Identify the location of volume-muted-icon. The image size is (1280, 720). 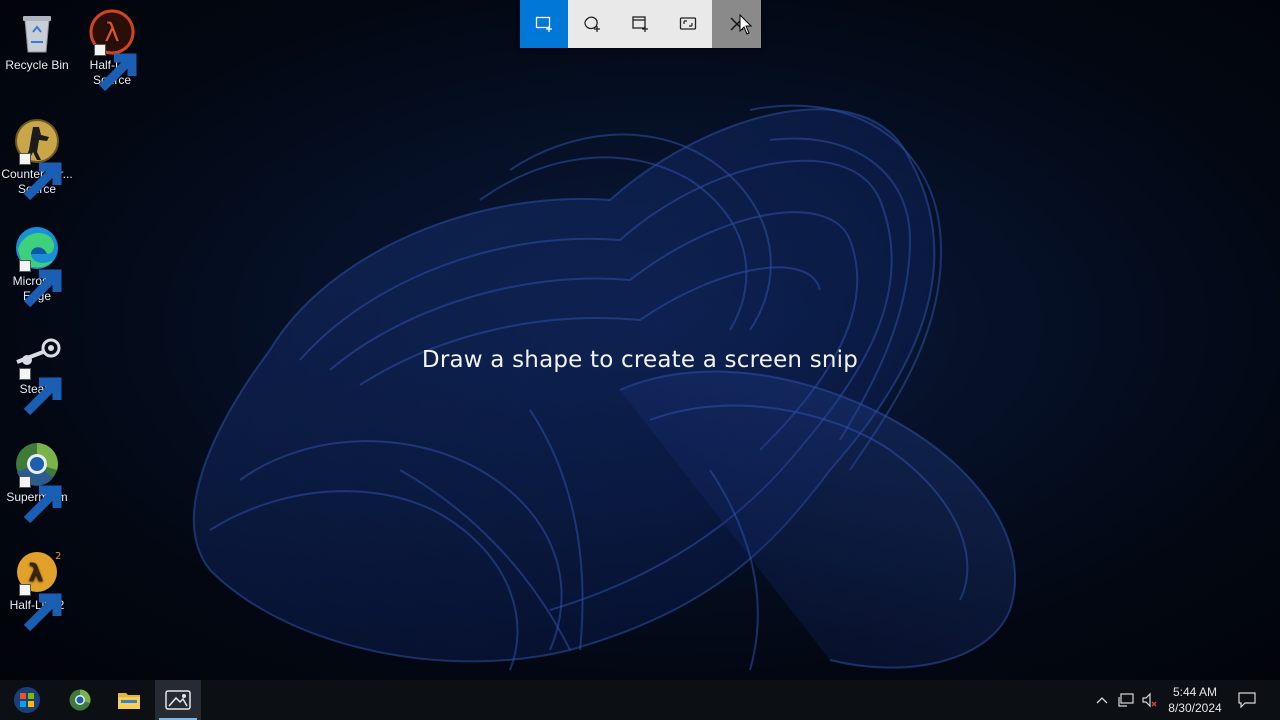
(1149, 700).